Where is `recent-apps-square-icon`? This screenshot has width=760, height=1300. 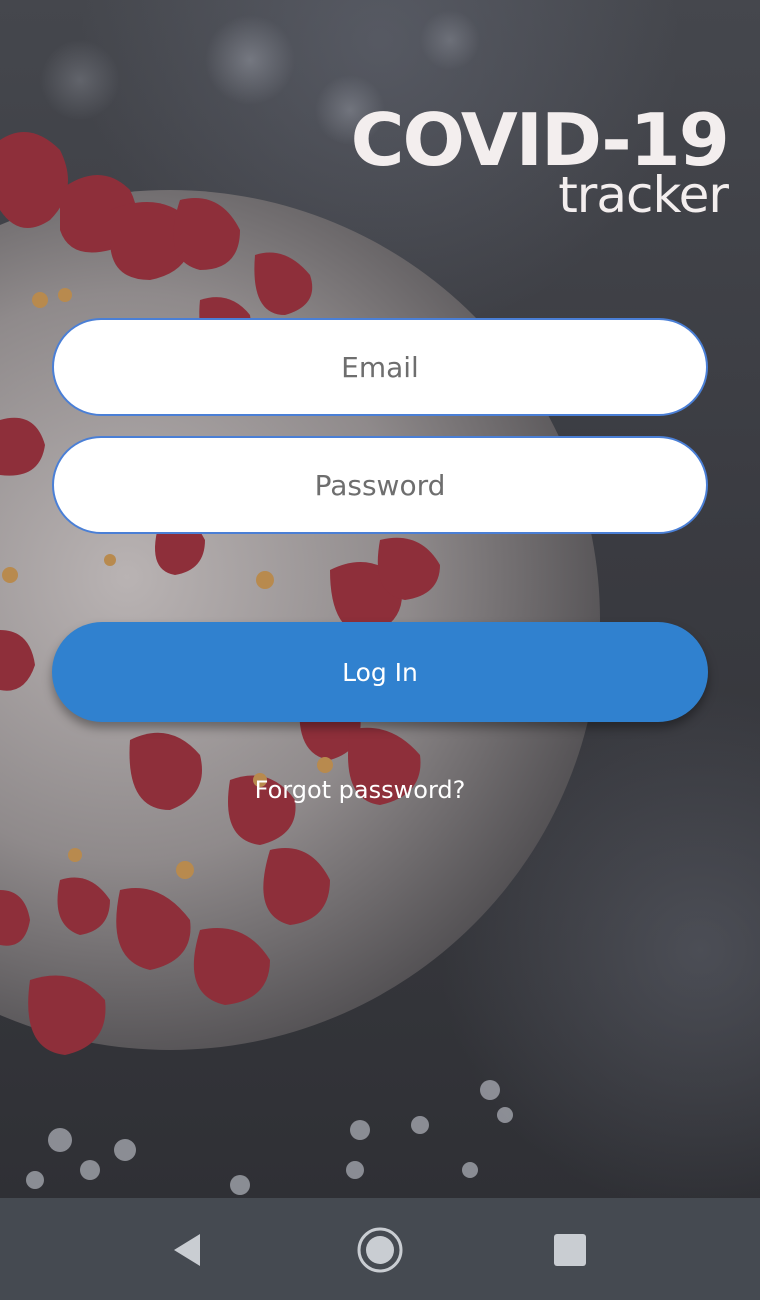
recent-apps-square-icon is located at coordinates (570, 1250).